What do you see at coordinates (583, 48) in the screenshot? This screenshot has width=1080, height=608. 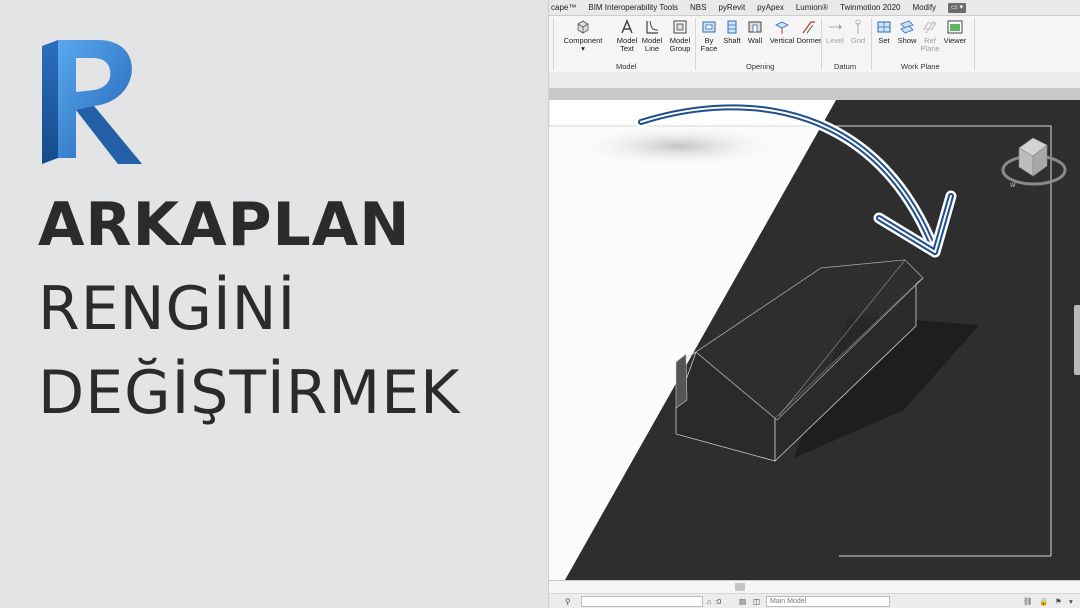 I see `chevron-down-icon: ▾` at bounding box center [583, 48].